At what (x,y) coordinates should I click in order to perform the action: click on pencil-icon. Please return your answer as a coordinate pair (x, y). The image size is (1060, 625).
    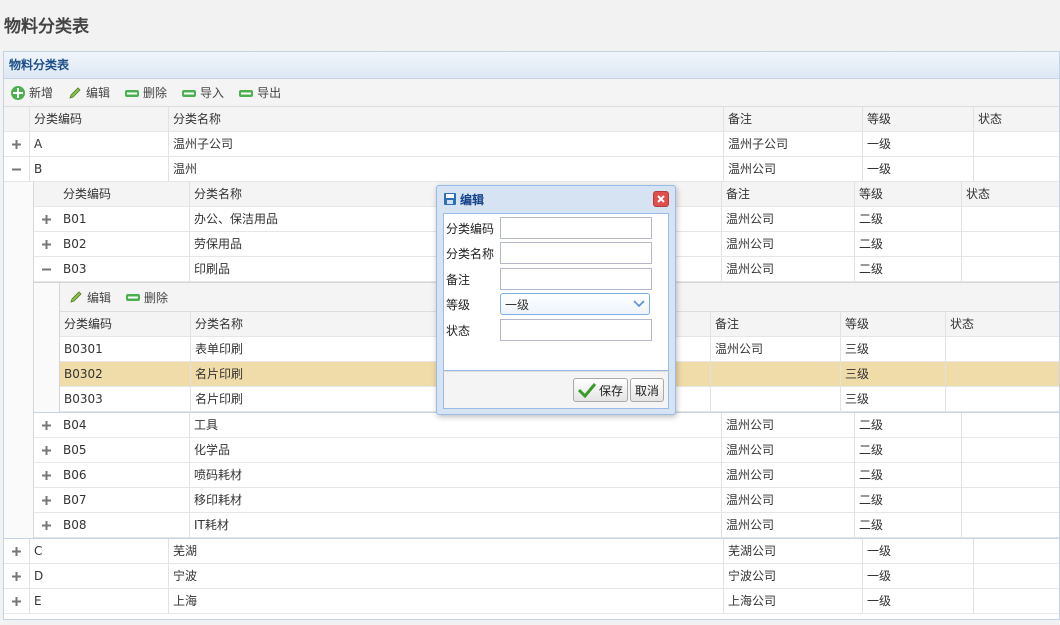
    Looking at the image, I should click on (75, 92).